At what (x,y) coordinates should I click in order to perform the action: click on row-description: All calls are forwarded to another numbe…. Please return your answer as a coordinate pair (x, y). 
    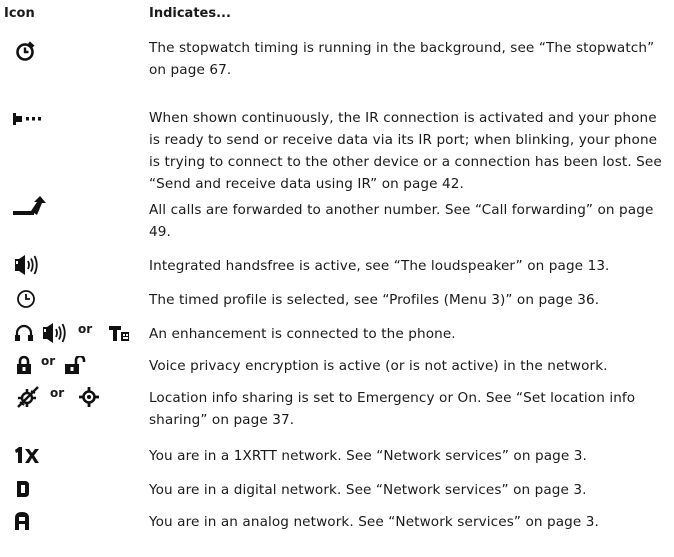
    Looking at the image, I should click on (401, 221).